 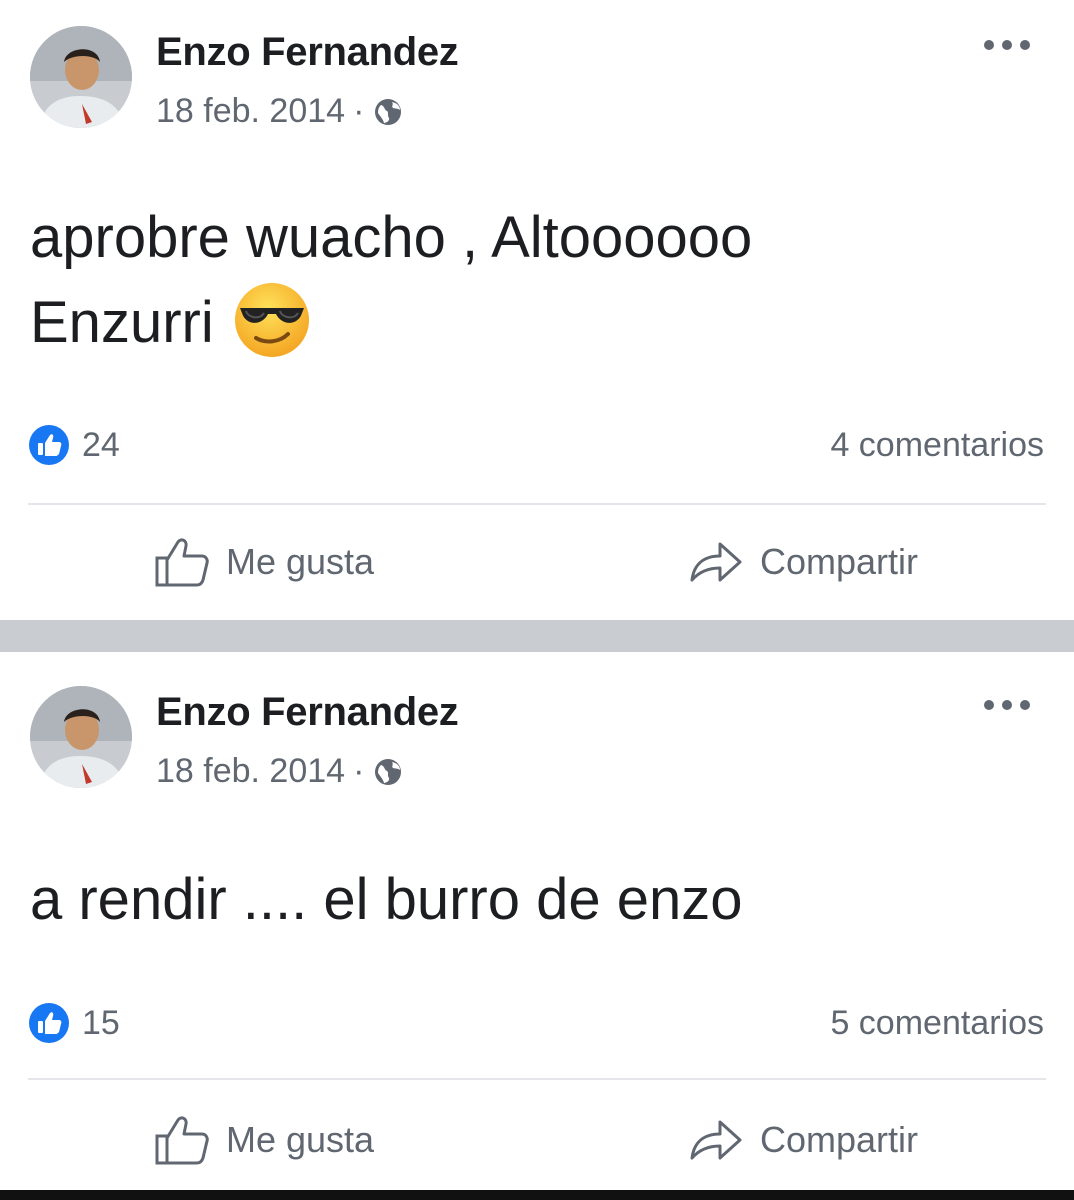 What do you see at coordinates (101, 1022) in the screenshot?
I see `like-count: 15` at bounding box center [101, 1022].